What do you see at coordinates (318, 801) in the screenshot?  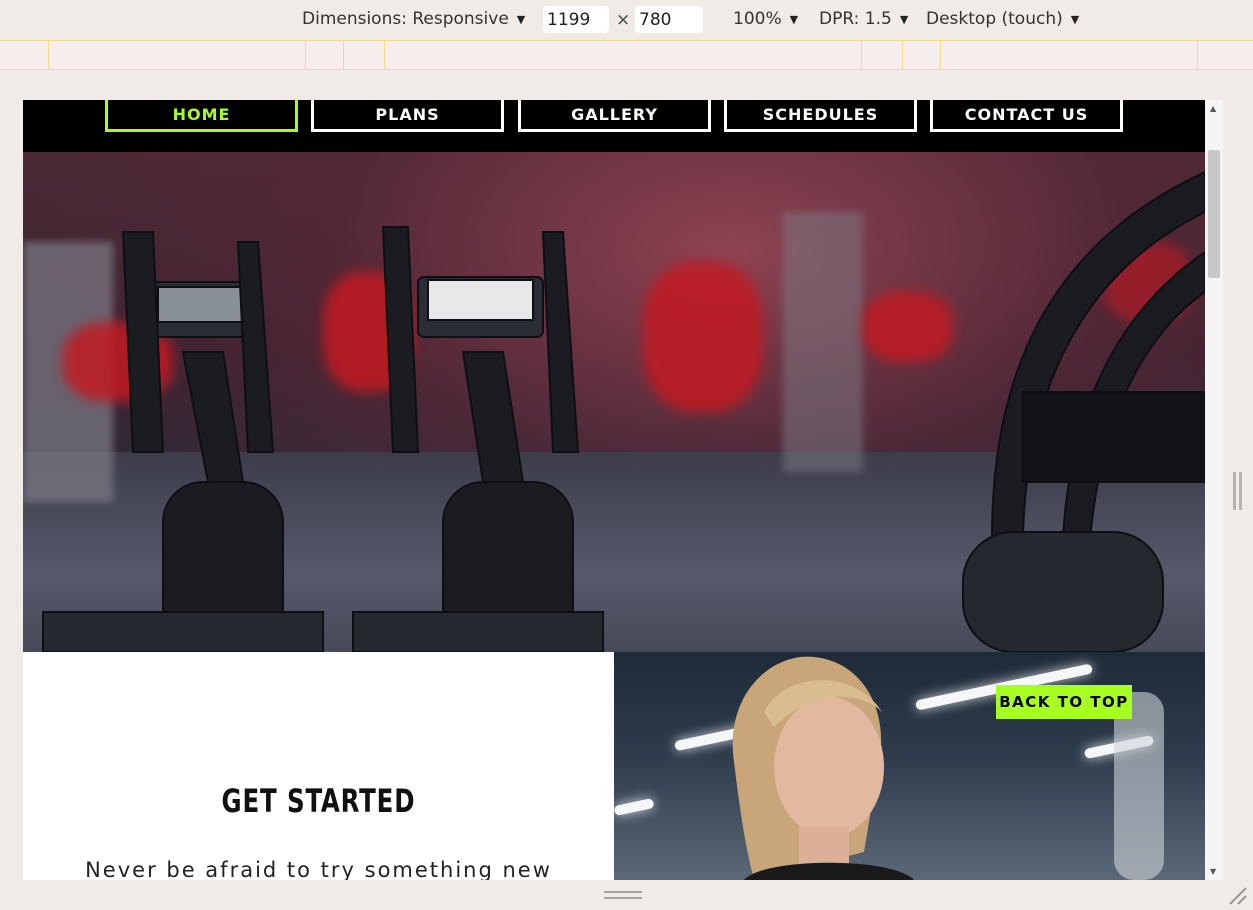 I see `get-started-title: GET STARTED` at bounding box center [318, 801].